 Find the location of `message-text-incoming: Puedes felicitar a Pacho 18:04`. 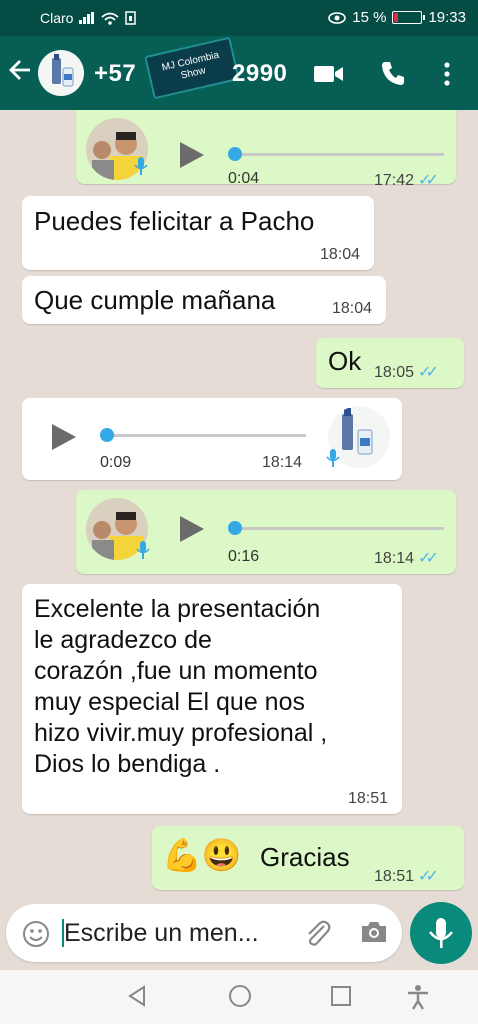

message-text-incoming: Puedes felicitar a Pacho 18:04 is located at coordinates (198, 233).